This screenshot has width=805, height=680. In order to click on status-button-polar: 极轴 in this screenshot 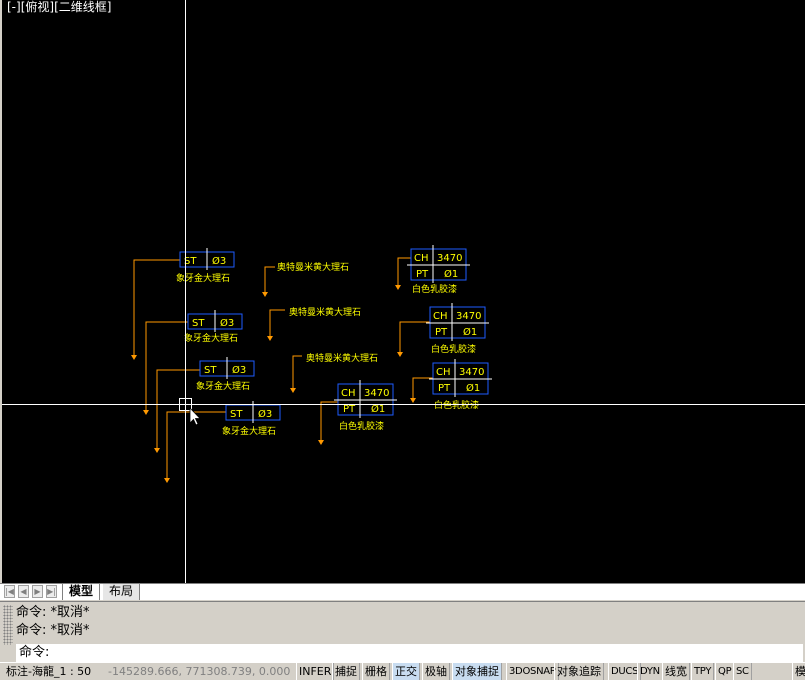, I will do `click(436, 671)`.